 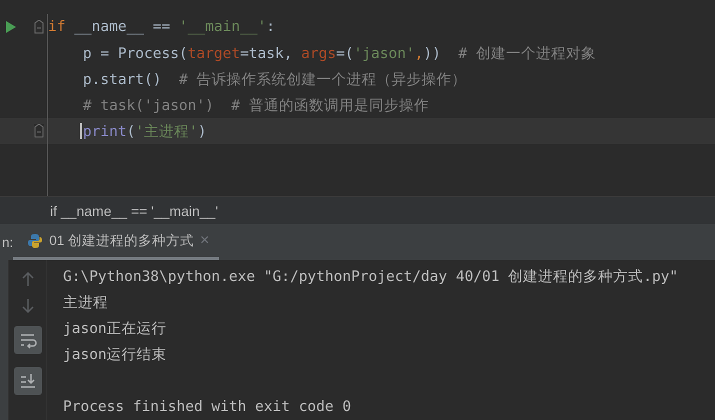 What do you see at coordinates (274, 79) in the screenshot?
I see `code-text: p.start() # 告诉操作系统创建一个进程（异步操作）` at bounding box center [274, 79].